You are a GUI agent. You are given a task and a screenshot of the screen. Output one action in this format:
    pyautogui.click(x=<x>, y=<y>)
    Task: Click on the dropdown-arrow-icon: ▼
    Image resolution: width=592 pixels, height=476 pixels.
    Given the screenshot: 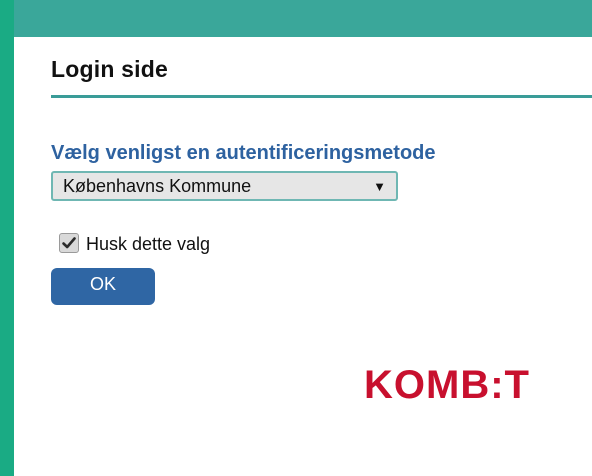 What is the action you would take?
    pyautogui.click(x=379, y=186)
    